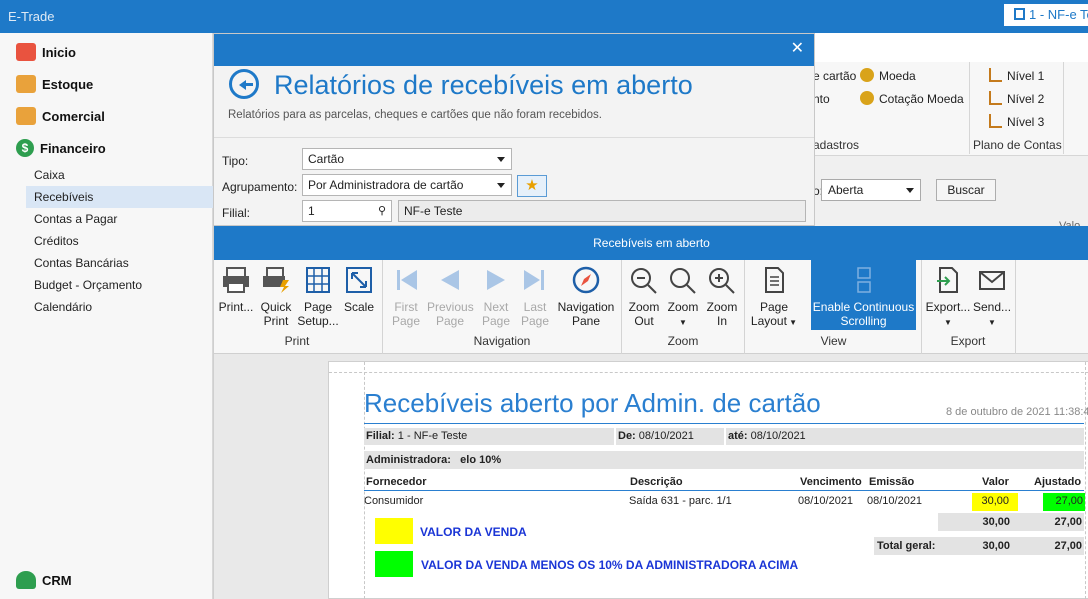  I want to click on ribbon-nivel1: Nível 1, so click(1025, 76).